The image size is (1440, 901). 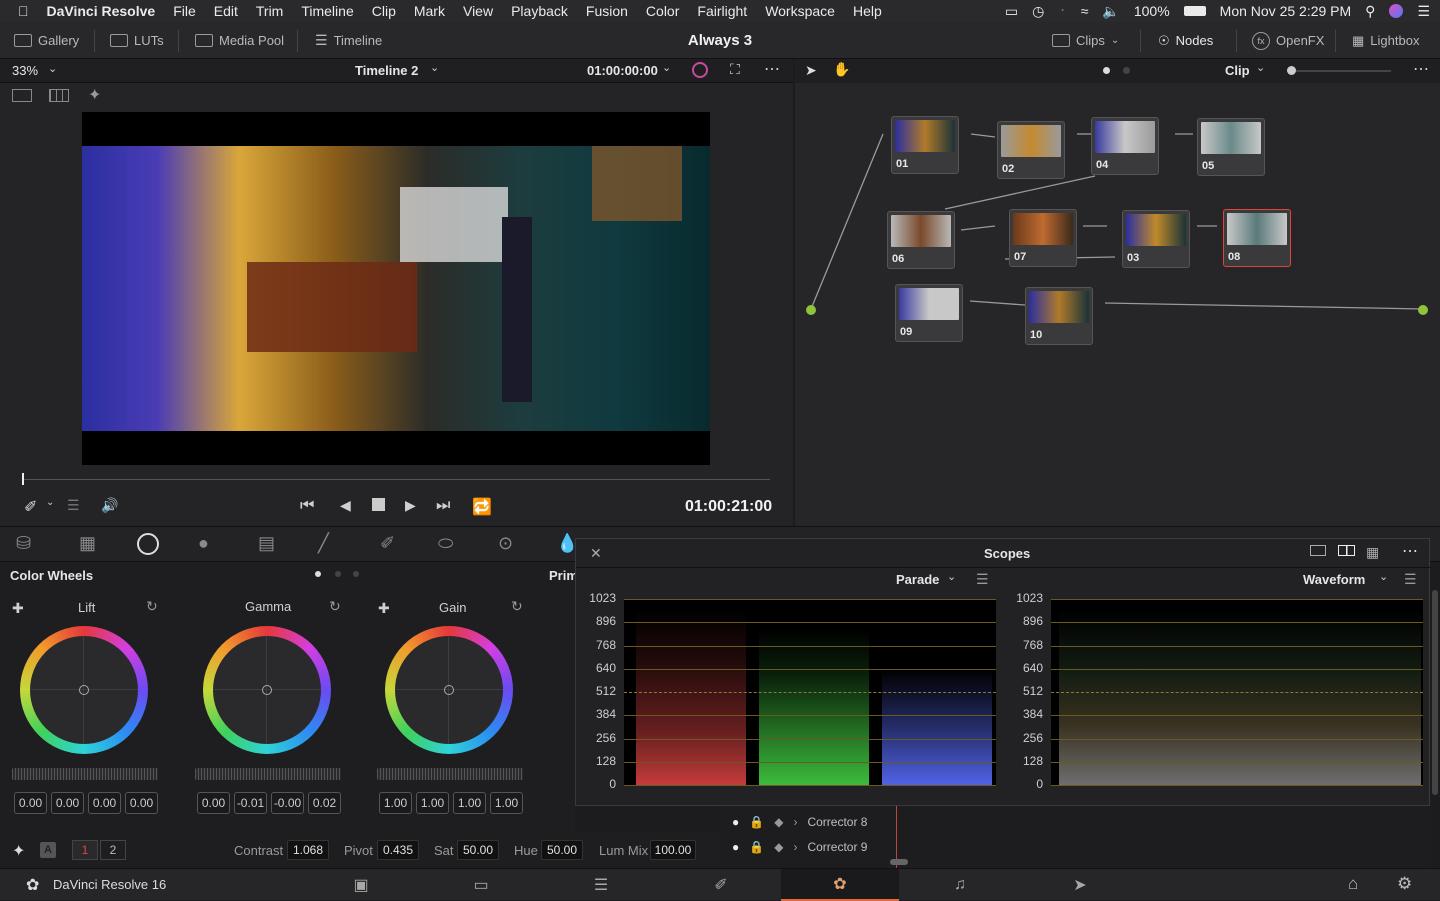 I want to click on eyedropper-chevron-icon: ⌄, so click(x=50, y=502).